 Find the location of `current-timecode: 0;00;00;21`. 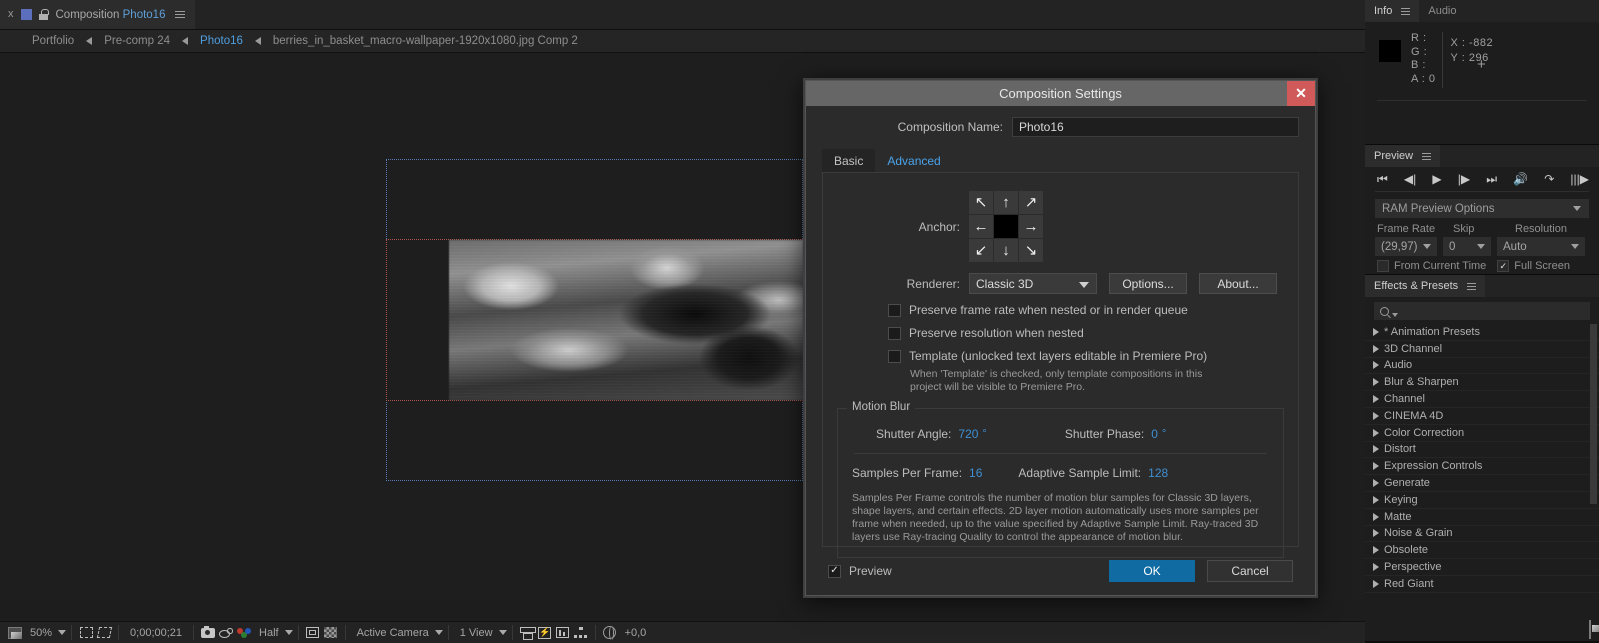

current-timecode: 0;00;00;21 is located at coordinates (156, 633).